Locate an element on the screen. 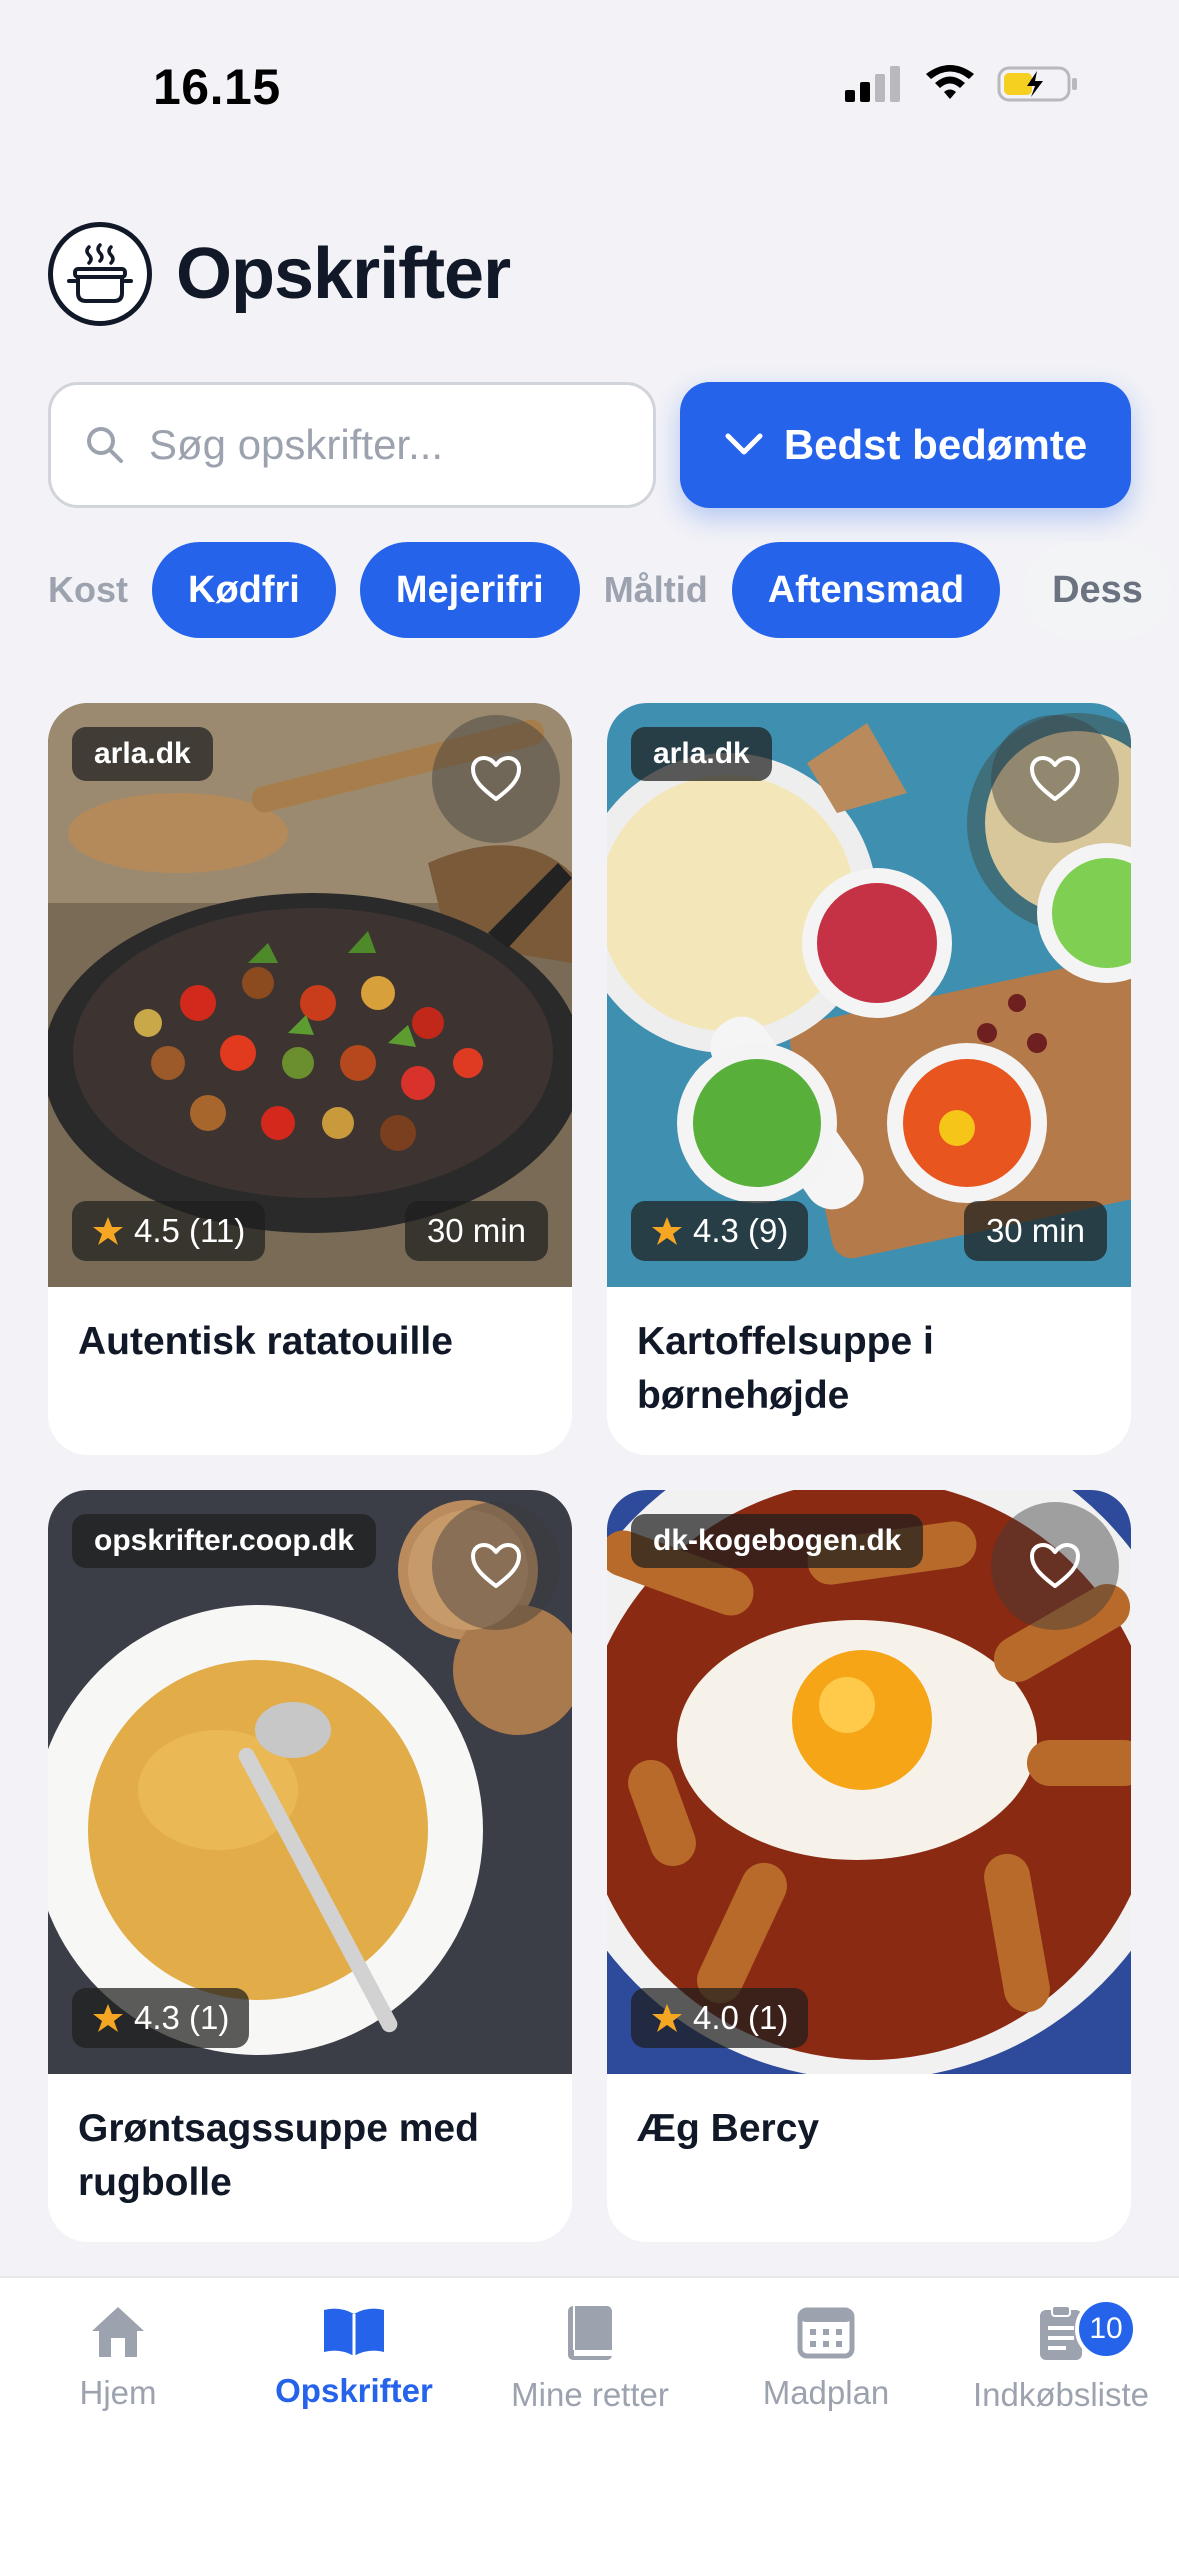  nav-label: Indkøbsliste is located at coordinates (1061, 2394).